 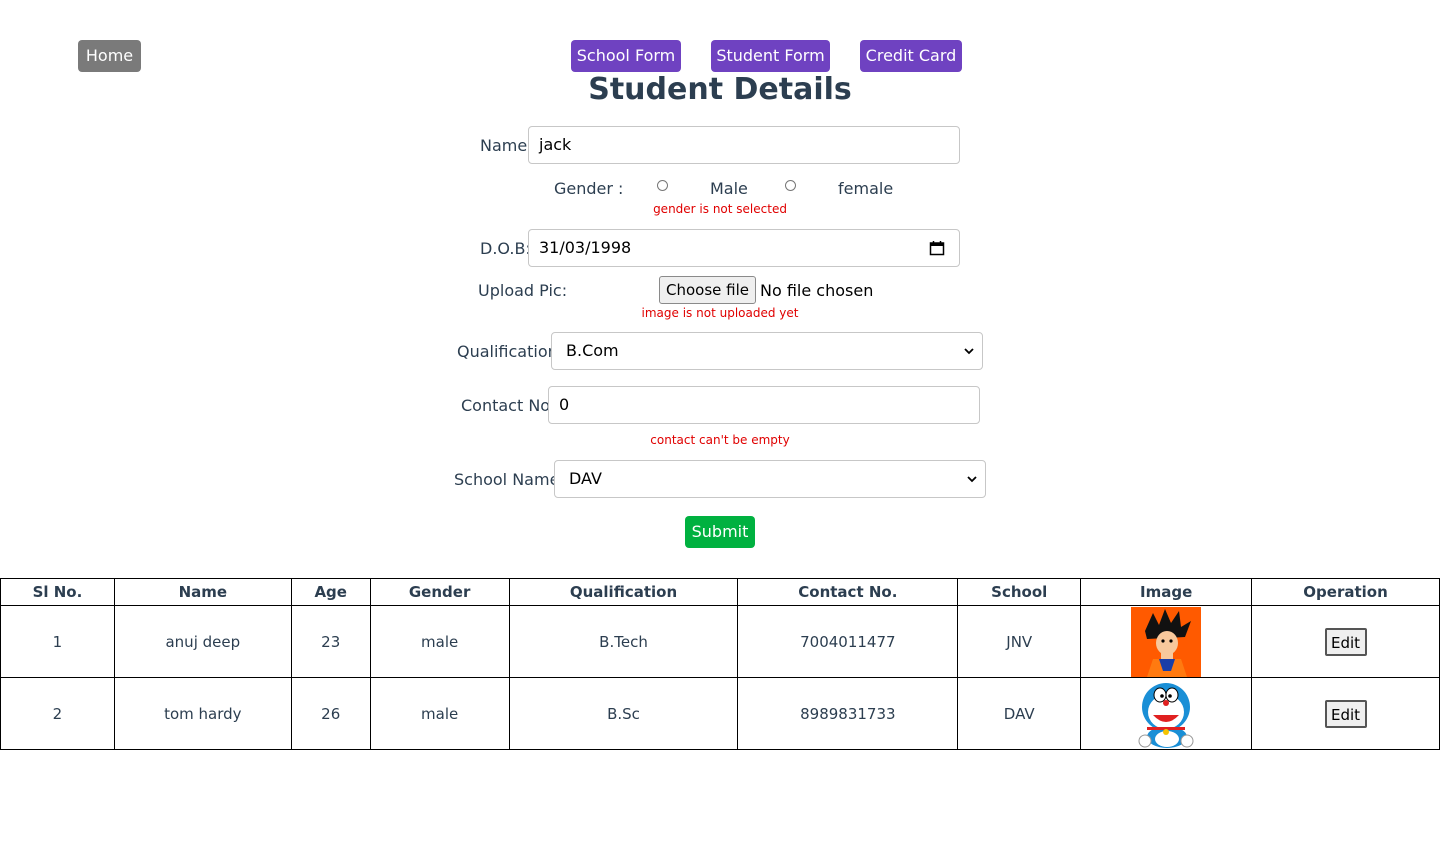 I want to click on header-gender: Gender, so click(x=439, y=592).